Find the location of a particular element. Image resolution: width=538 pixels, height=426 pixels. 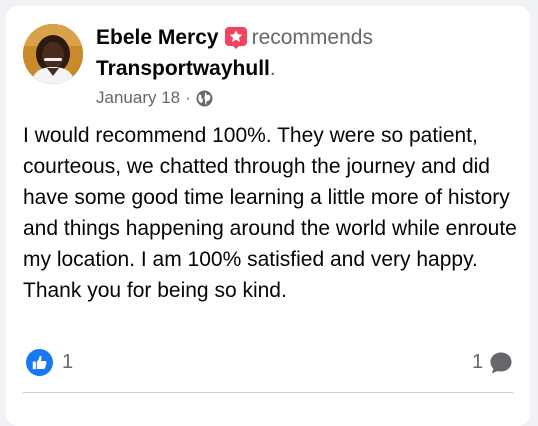

star-badge-icon is located at coordinates (235, 38).